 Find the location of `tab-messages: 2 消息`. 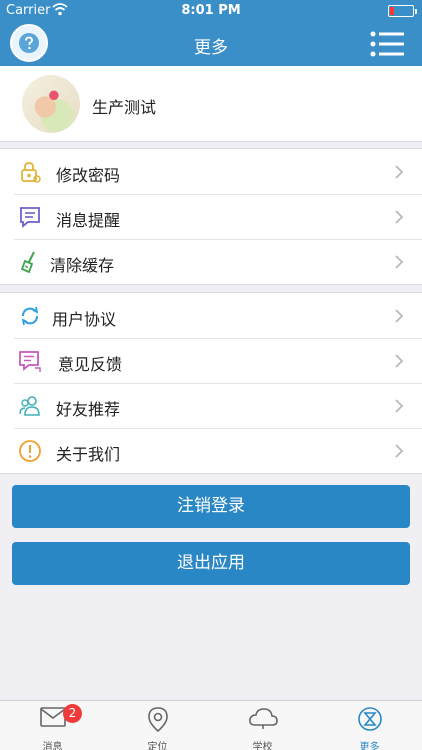

tab-messages: 2 消息 is located at coordinates (52, 725).